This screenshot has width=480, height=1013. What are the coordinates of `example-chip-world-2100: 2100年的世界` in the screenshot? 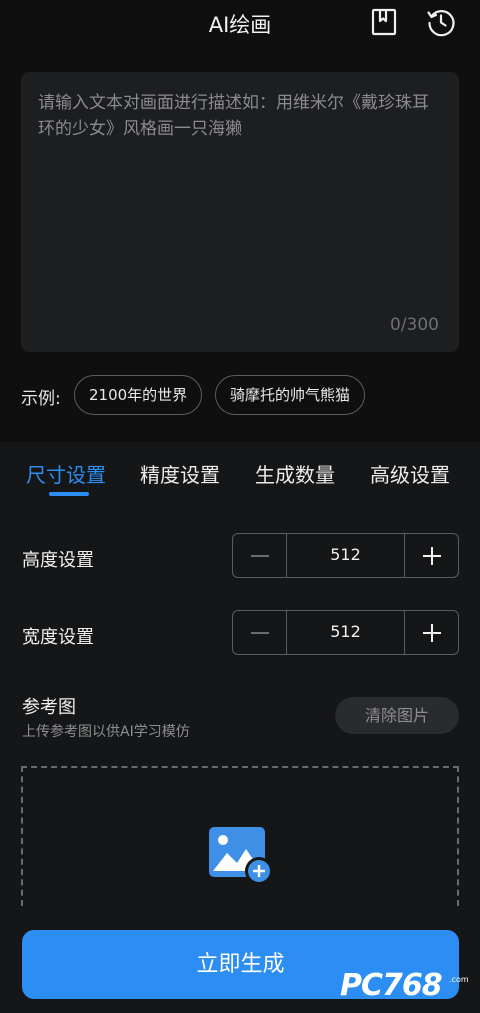 It's located at (138, 395).